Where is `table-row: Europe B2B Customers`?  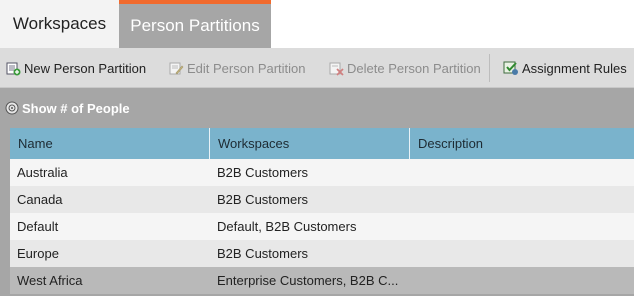 table-row: Europe B2B Customers is located at coordinates (322, 253).